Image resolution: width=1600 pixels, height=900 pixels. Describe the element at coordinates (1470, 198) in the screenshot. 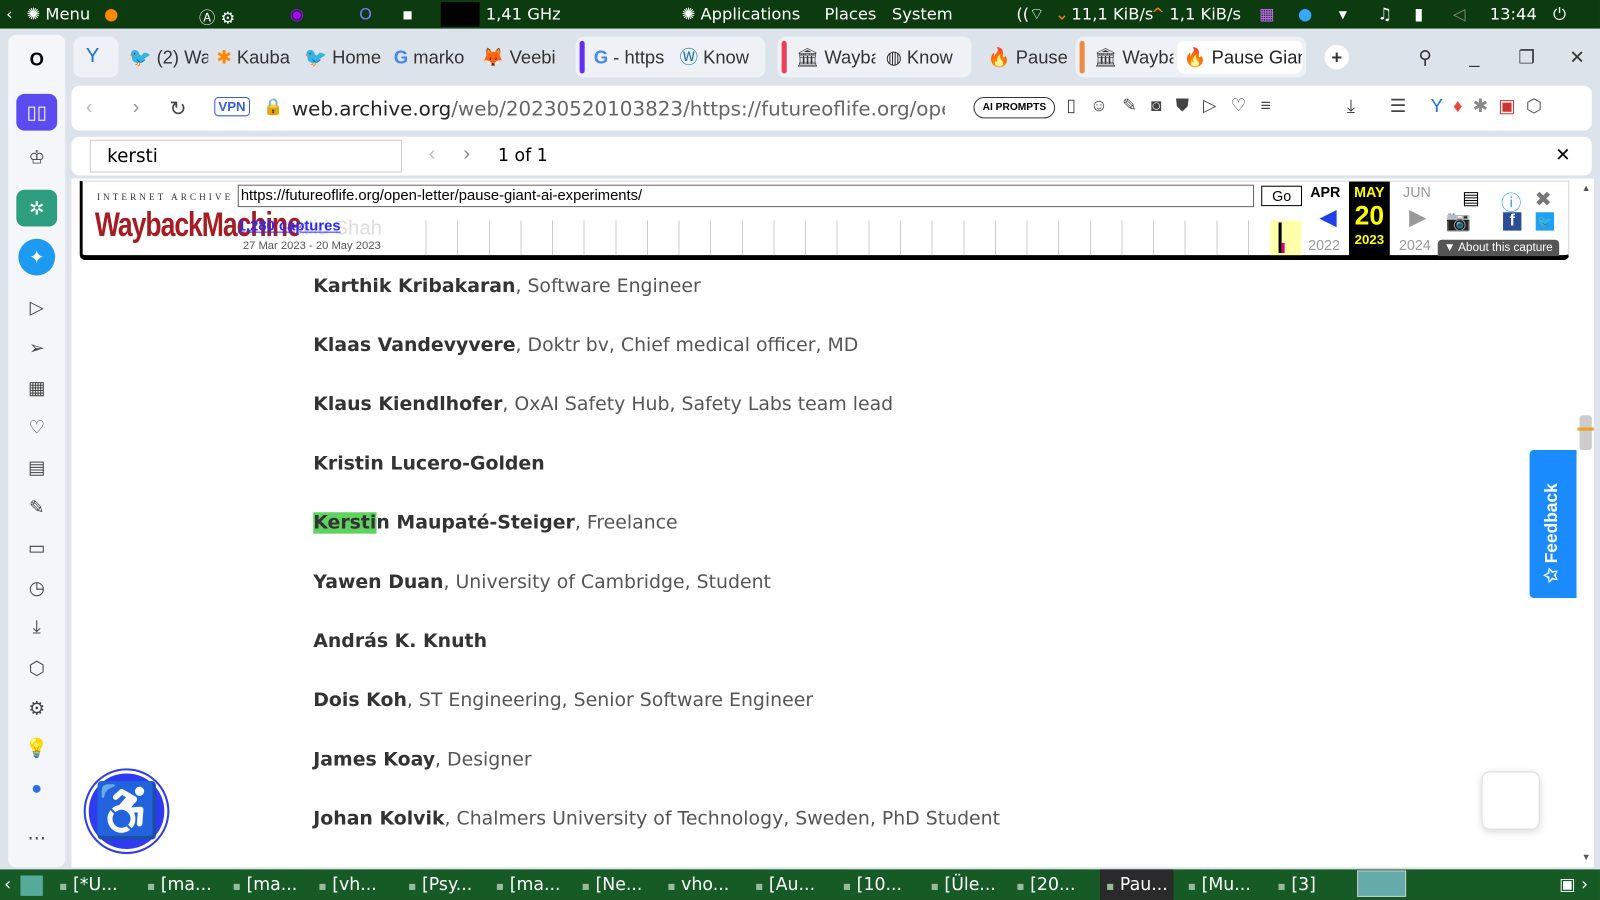

I see `web-capture-icon: ▤` at that location.